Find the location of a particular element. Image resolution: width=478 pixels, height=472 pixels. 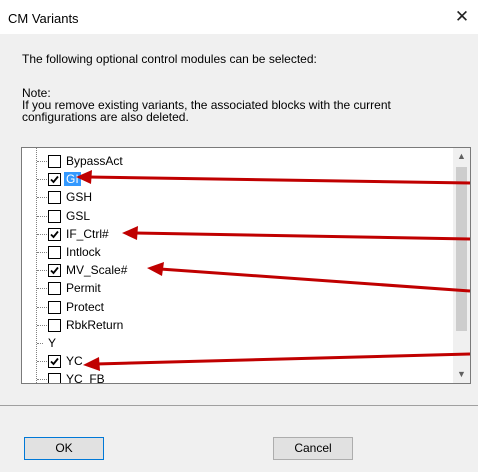

tree-item-label: MV_Scale# is located at coordinates (97, 270).